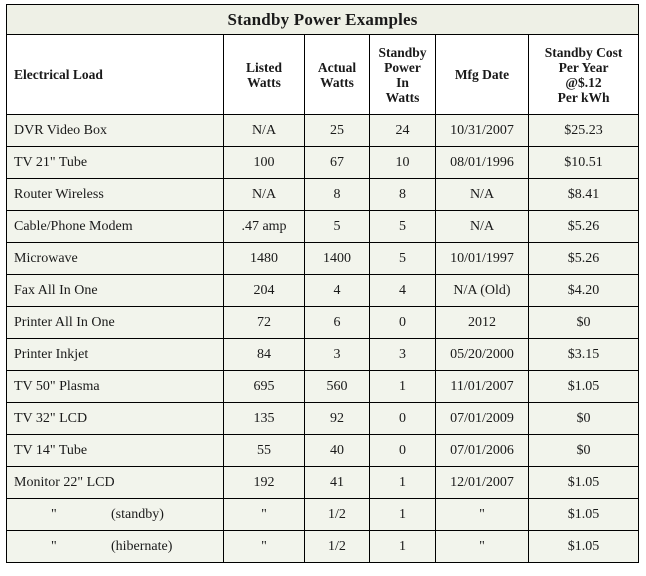 The height and width of the screenshot is (576, 646). What do you see at coordinates (264, 258) in the screenshot?
I see `cell-listed-watts: 1480` at bounding box center [264, 258].